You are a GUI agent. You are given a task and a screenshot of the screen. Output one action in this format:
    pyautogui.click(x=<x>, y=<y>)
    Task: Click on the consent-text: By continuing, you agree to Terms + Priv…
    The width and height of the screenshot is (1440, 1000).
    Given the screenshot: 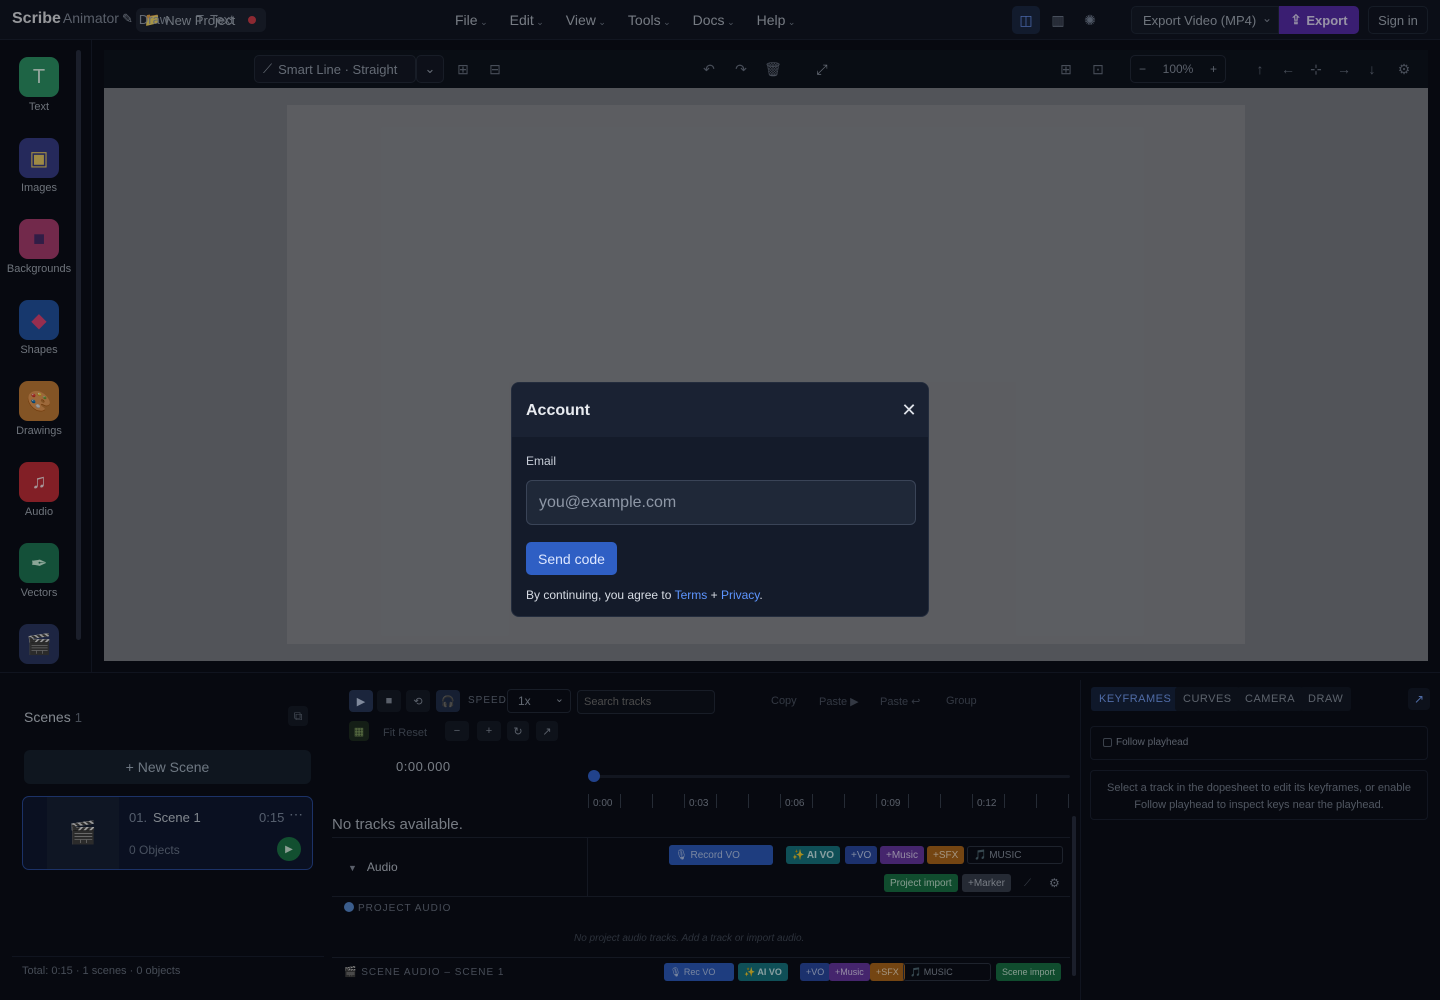 What is the action you would take?
    pyautogui.click(x=644, y=595)
    